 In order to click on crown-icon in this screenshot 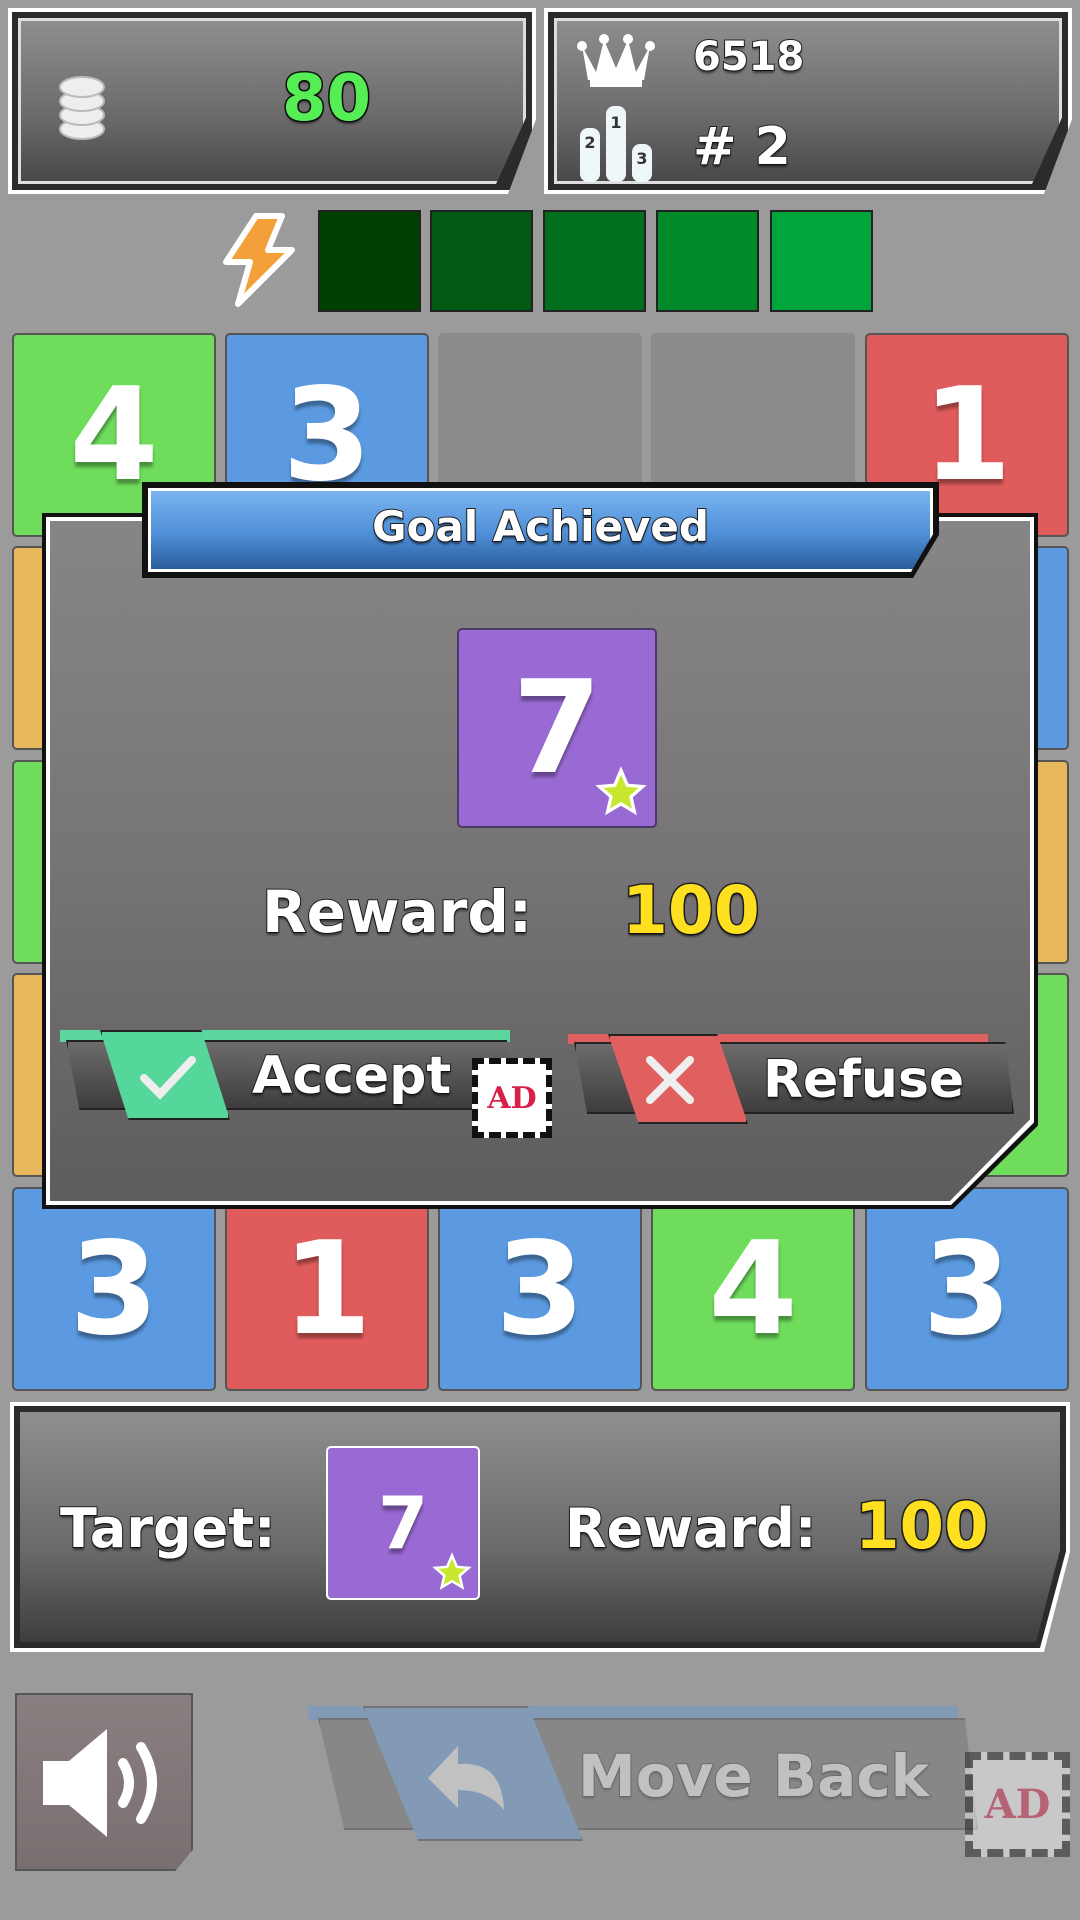, I will do `click(616, 60)`.